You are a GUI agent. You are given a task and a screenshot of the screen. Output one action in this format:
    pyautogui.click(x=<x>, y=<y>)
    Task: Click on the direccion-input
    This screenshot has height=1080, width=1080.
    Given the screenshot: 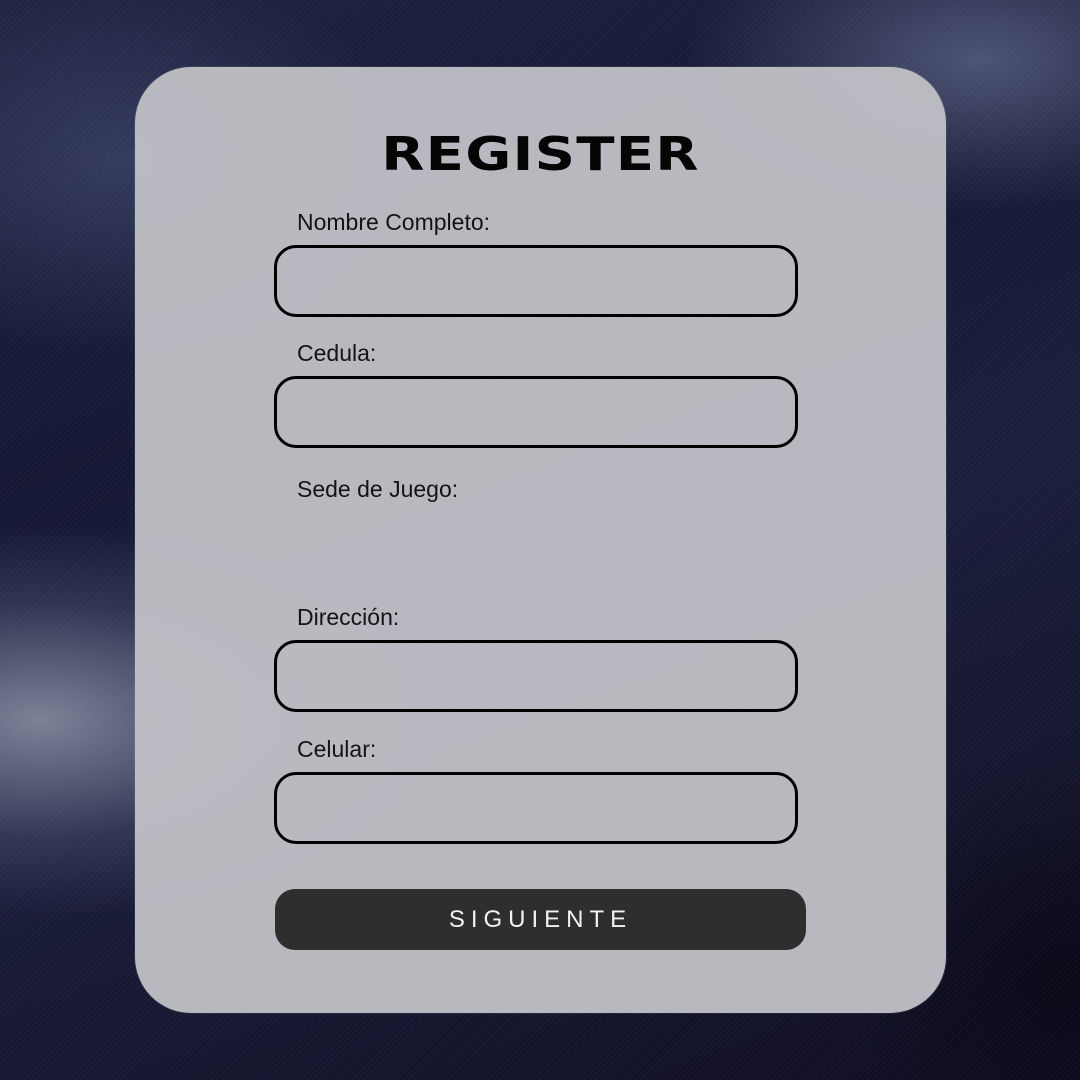 What is the action you would take?
    pyautogui.click(x=536, y=676)
    